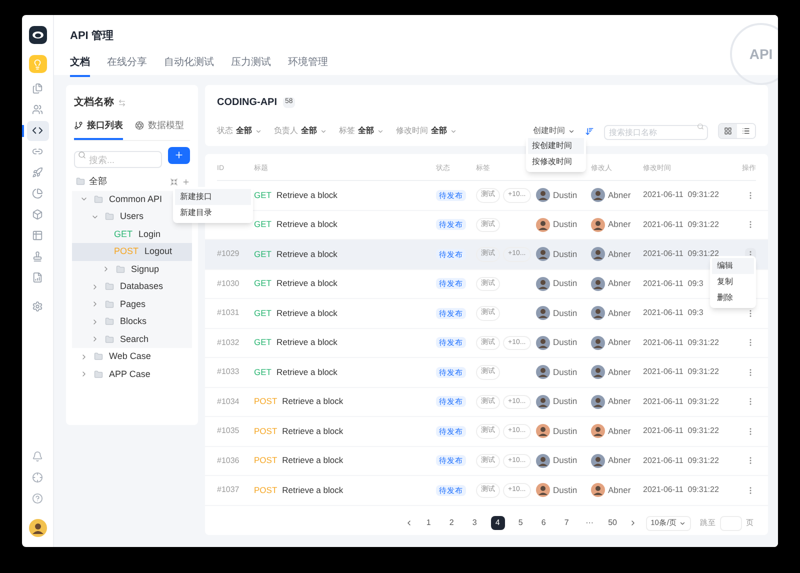 This screenshot has height=573, width=800. Describe the element at coordinates (228, 372) in the screenshot. I see `id-cell-text: #1033` at that location.